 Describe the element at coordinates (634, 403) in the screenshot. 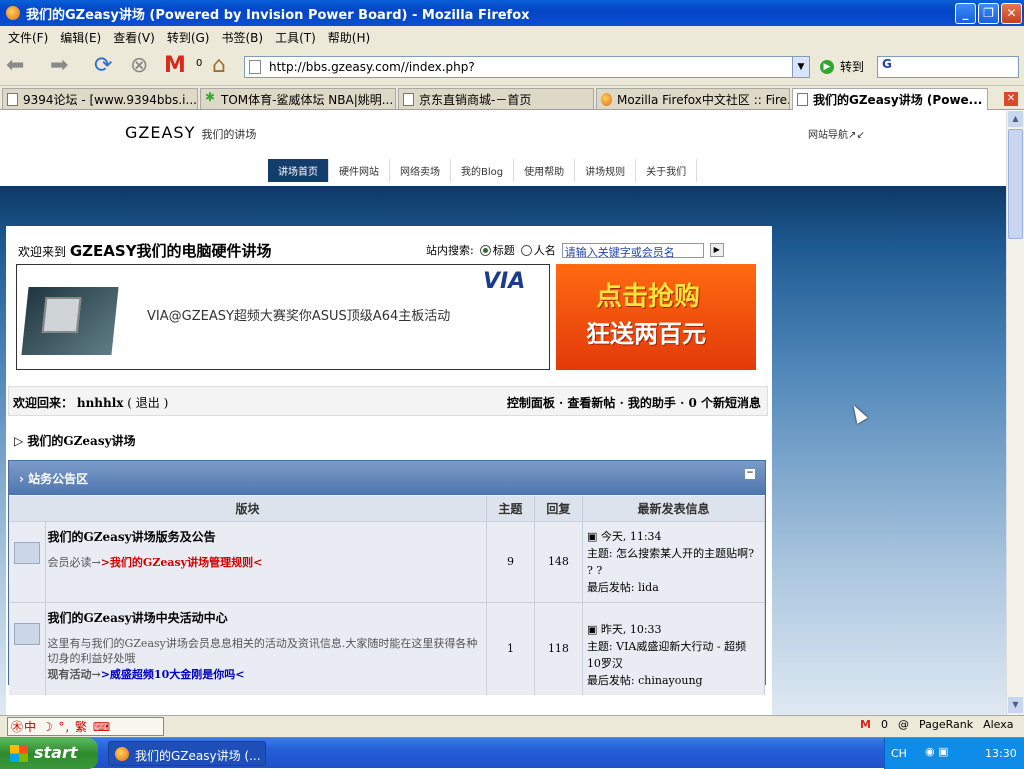

I see `user-links: 控制面板 · 查看新帖 · 我的助手 · 0 个新短消息` at that location.